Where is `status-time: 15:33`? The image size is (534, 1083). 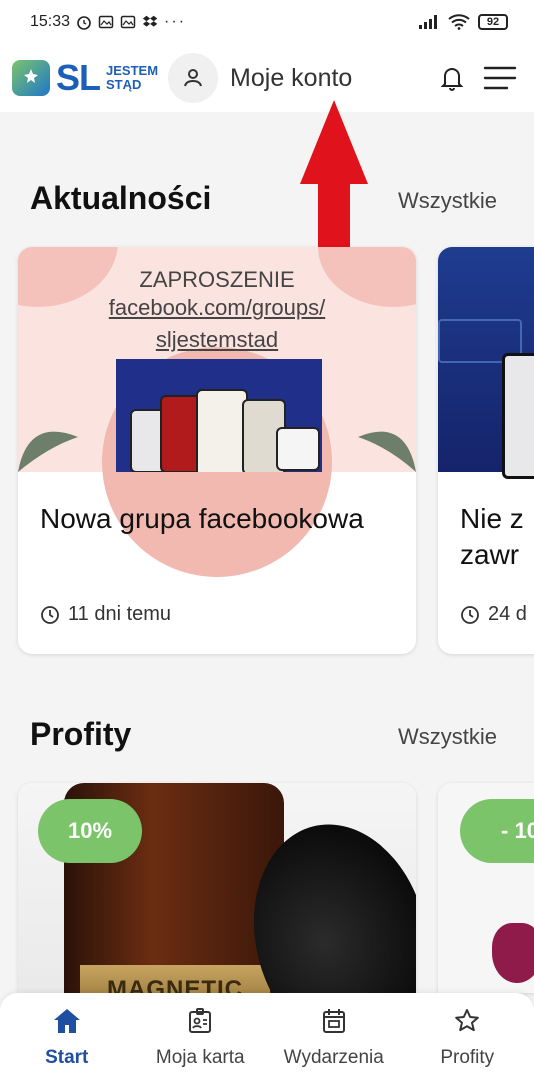 status-time: 15:33 is located at coordinates (50, 21).